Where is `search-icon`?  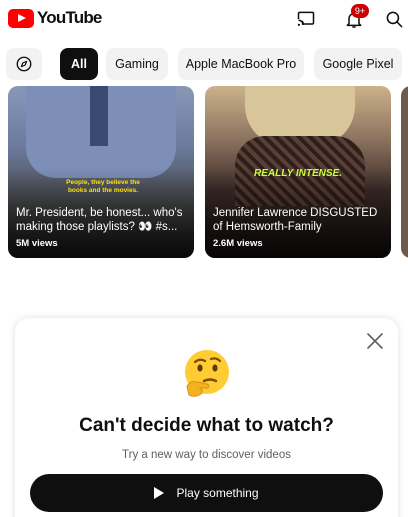 search-icon is located at coordinates (394, 19).